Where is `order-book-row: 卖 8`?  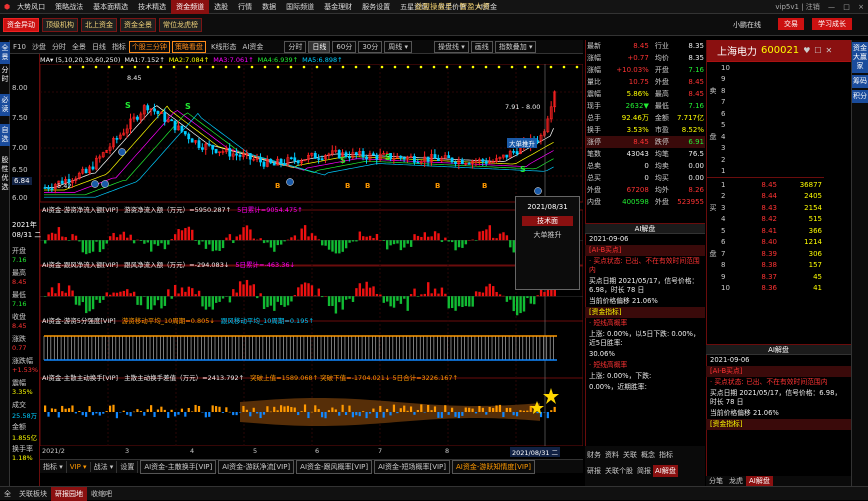 order-book-row: 卖 8 is located at coordinates (765, 91).